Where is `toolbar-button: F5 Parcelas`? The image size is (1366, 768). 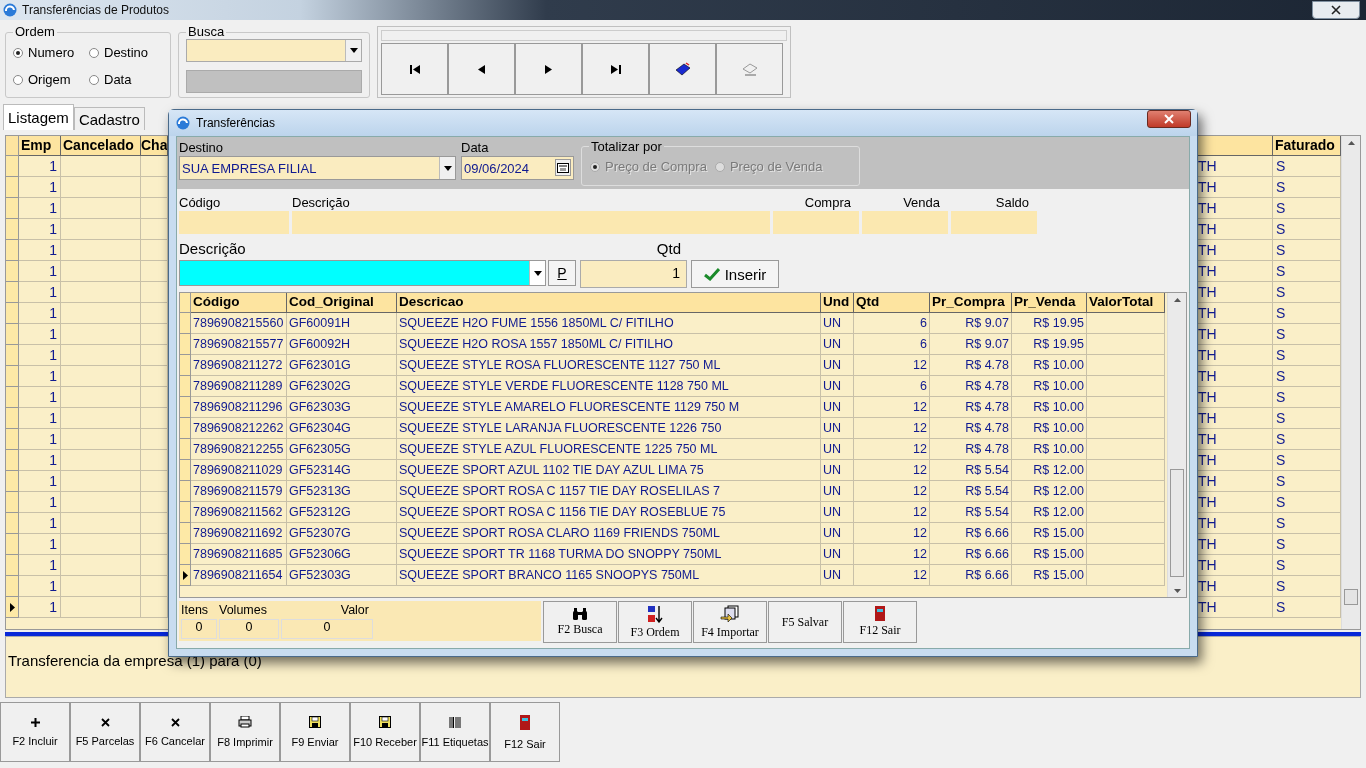 toolbar-button: F5 Parcelas is located at coordinates (105, 732).